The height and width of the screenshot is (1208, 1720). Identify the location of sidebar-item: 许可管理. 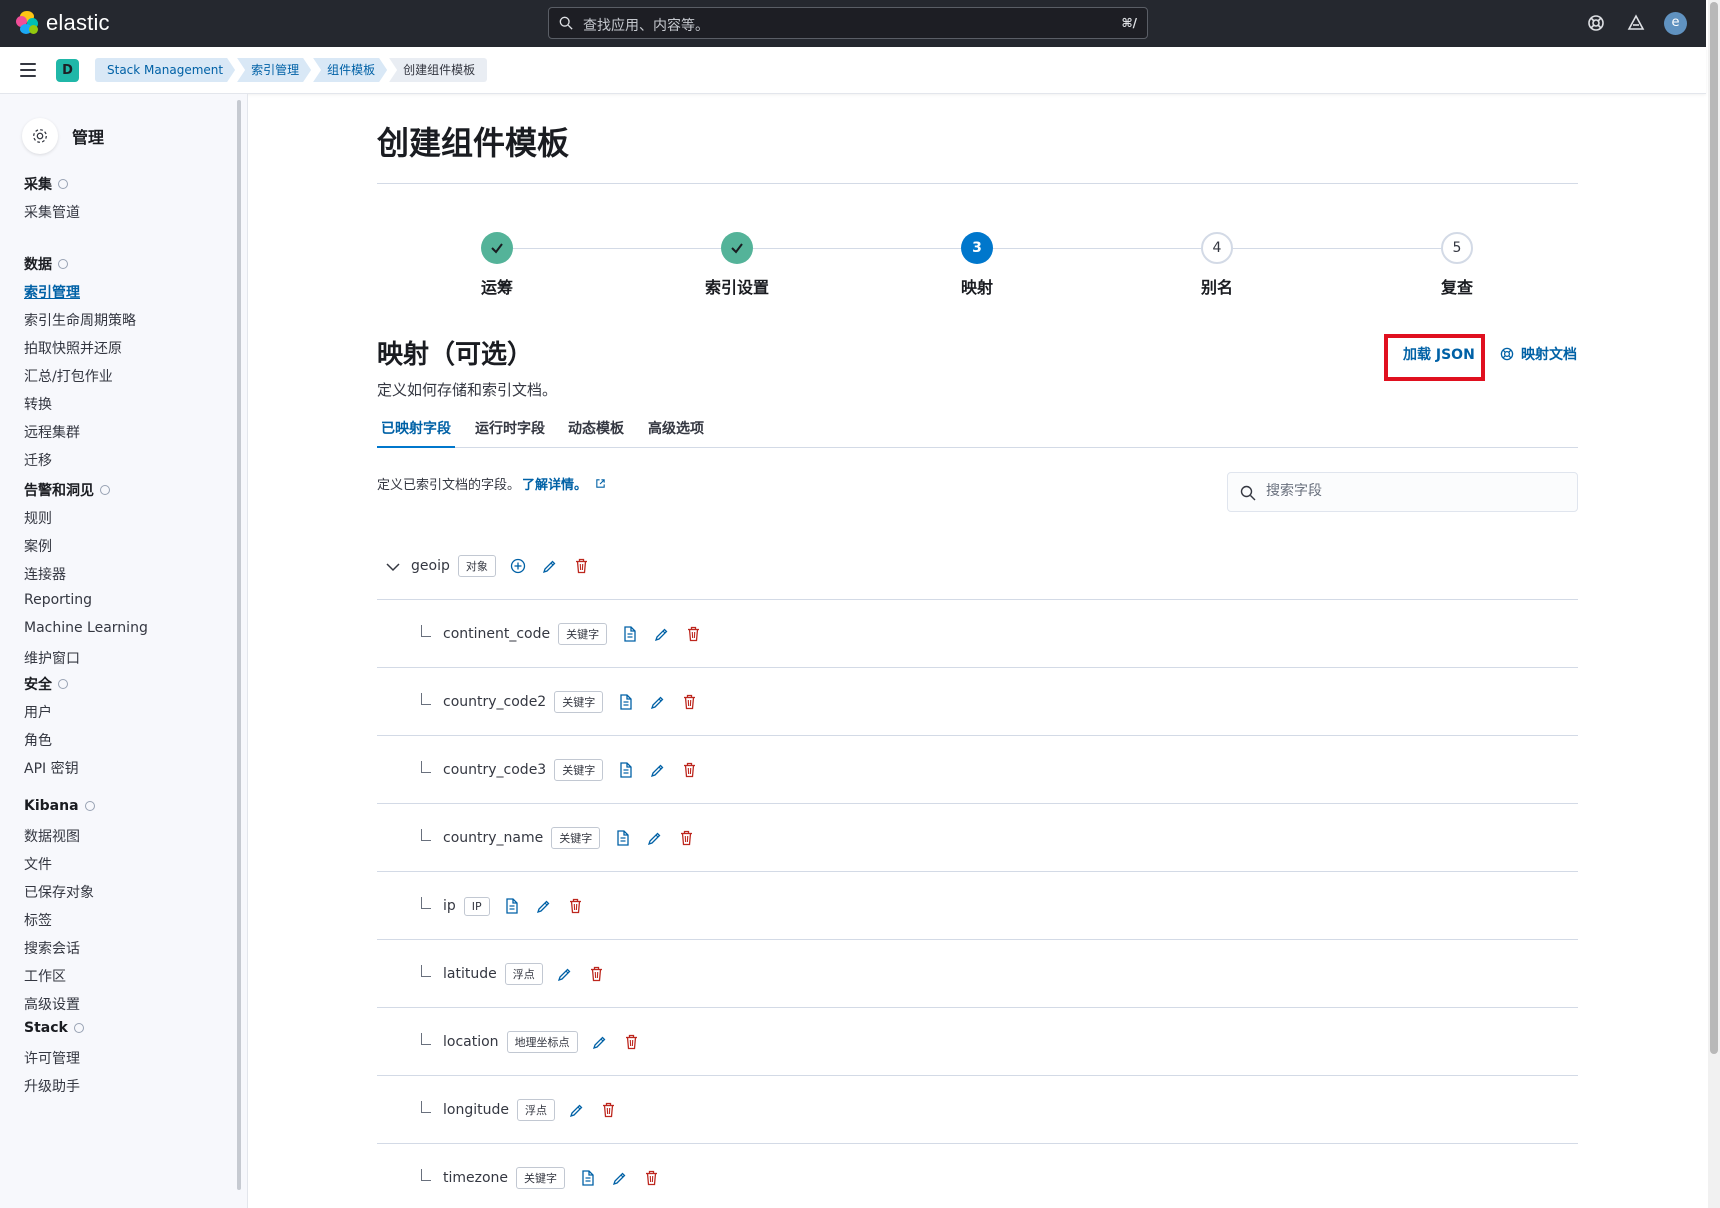
(52, 1058).